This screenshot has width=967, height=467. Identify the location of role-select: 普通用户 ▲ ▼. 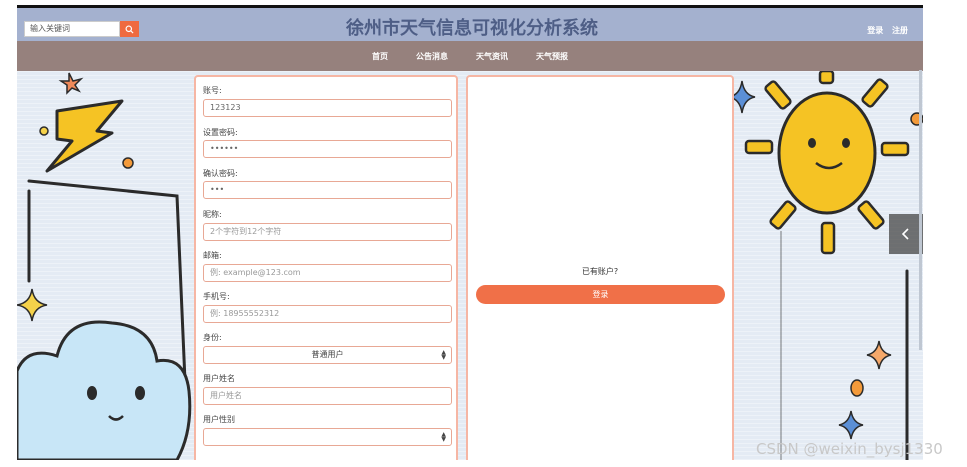
(327, 355).